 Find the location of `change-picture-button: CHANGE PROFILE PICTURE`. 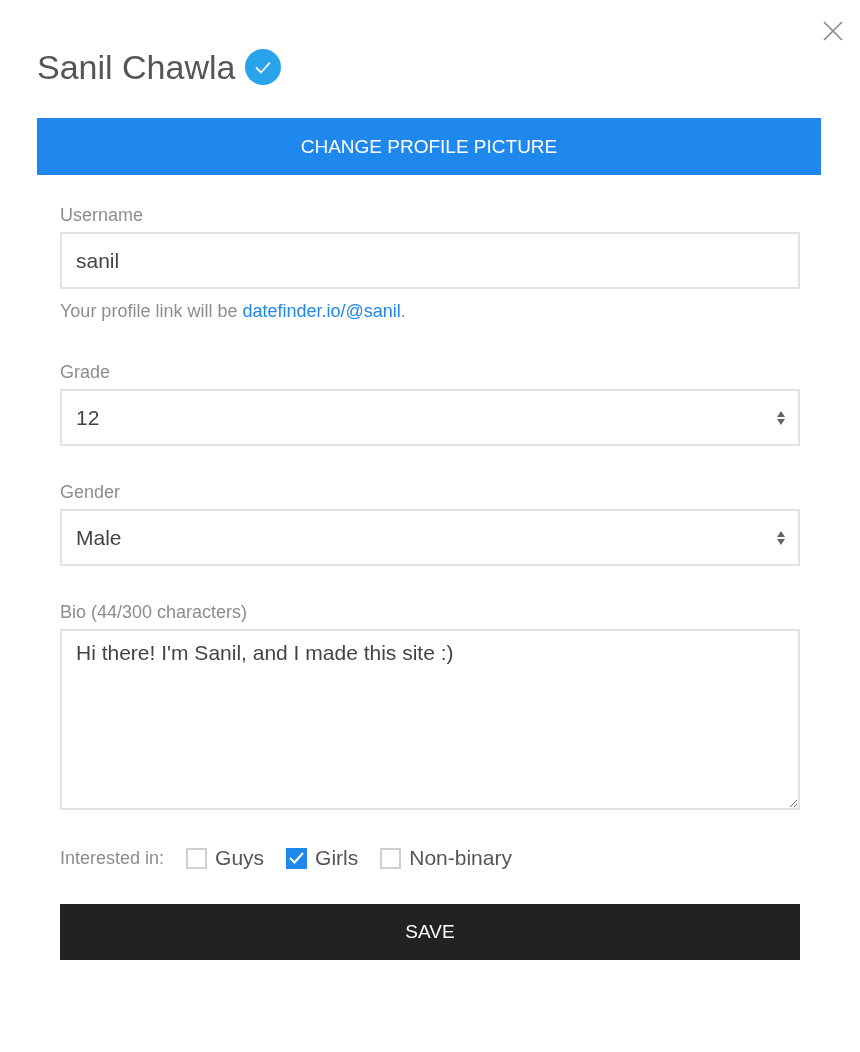

change-picture-button: CHANGE PROFILE PICTURE is located at coordinates (429, 146).